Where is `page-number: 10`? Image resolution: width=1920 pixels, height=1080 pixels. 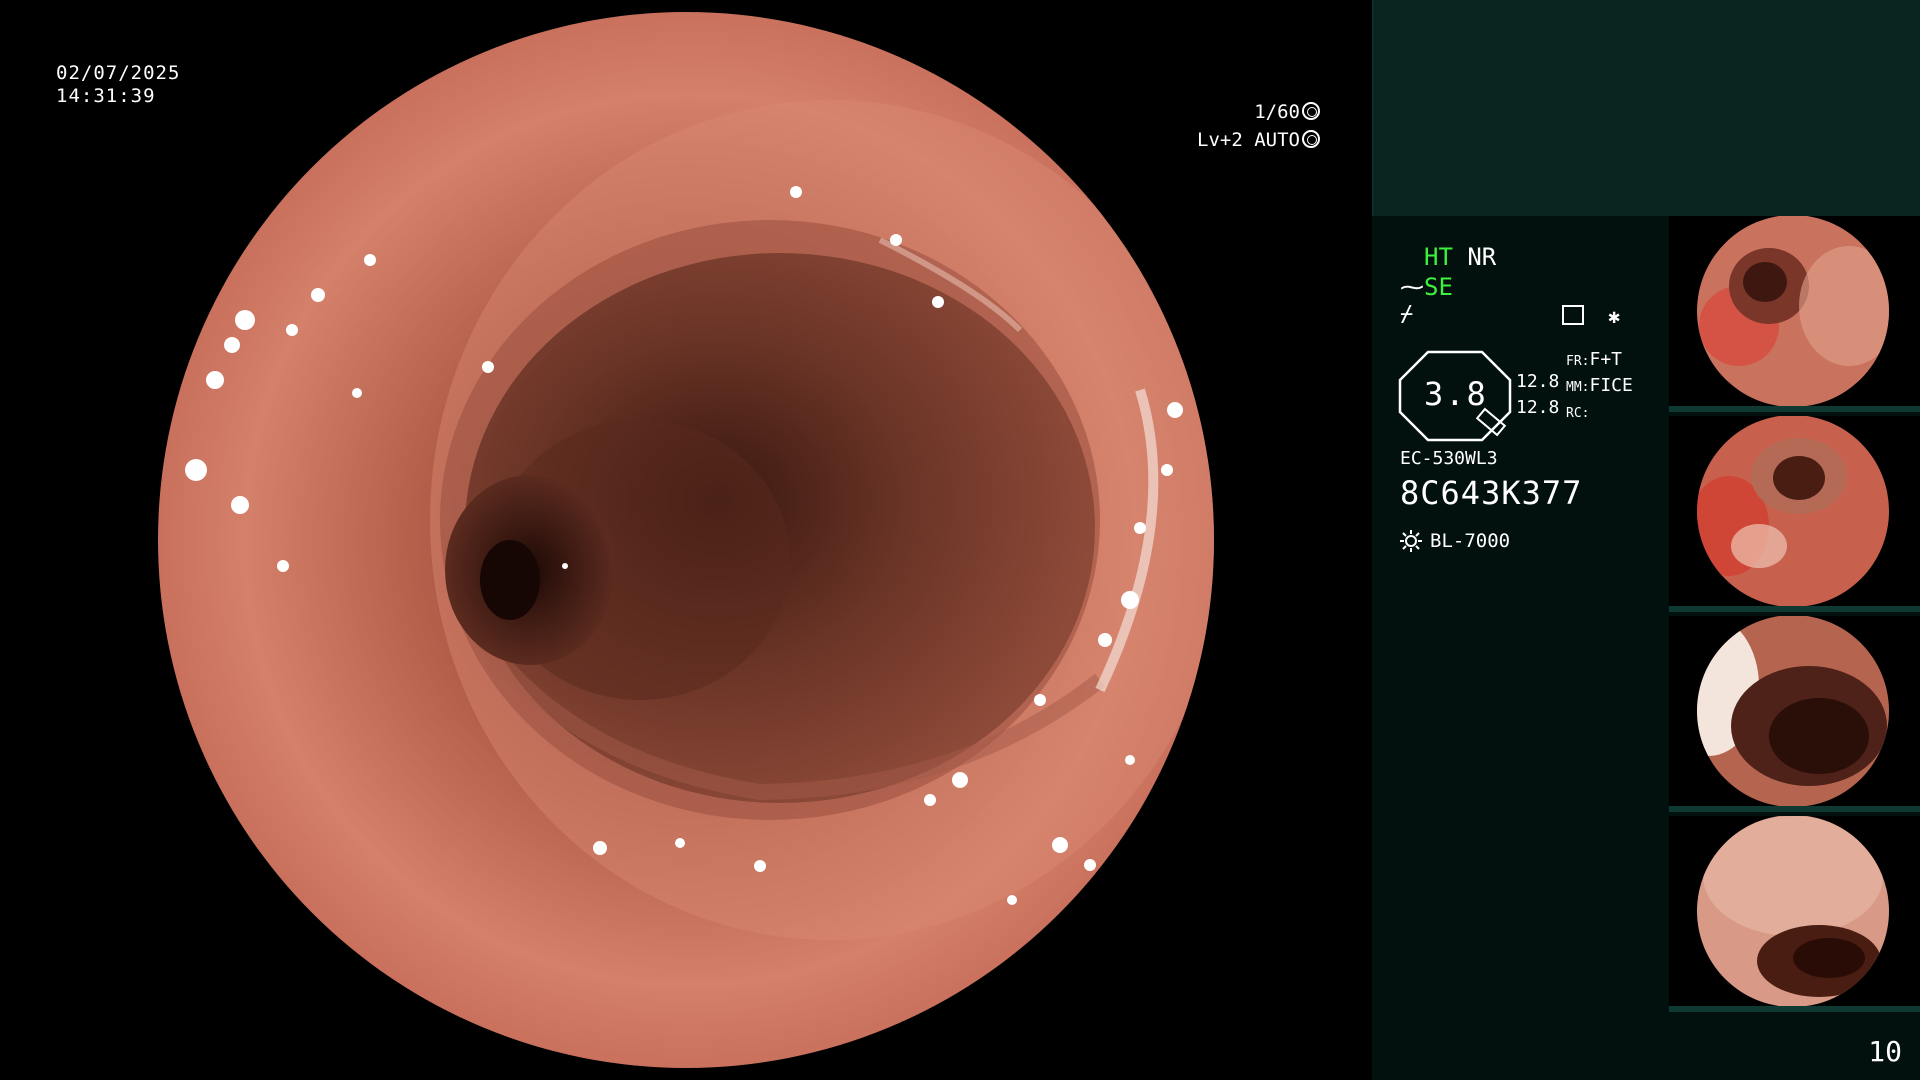
page-number: 10 is located at coordinates (1885, 1051).